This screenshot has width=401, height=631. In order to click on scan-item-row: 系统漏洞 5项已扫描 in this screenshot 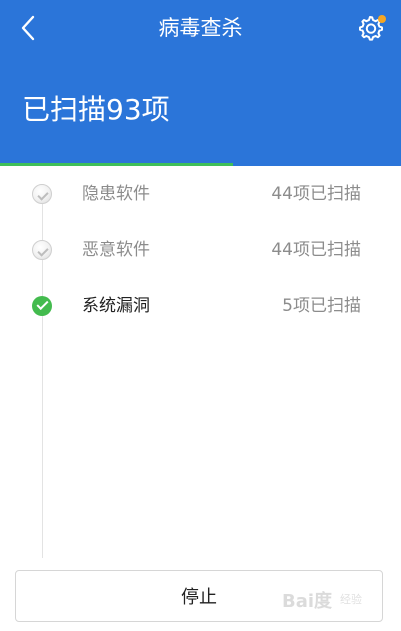, I will do `click(200, 307)`.